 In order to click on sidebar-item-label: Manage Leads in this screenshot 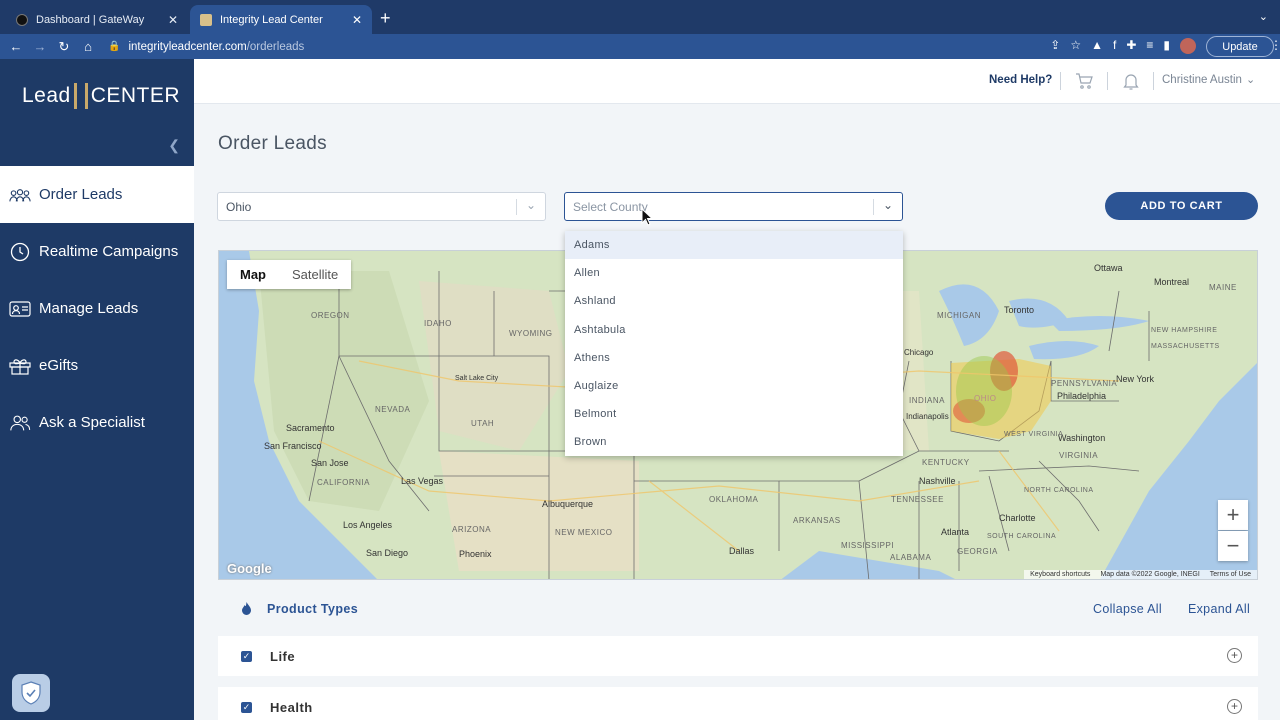, I will do `click(89, 308)`.